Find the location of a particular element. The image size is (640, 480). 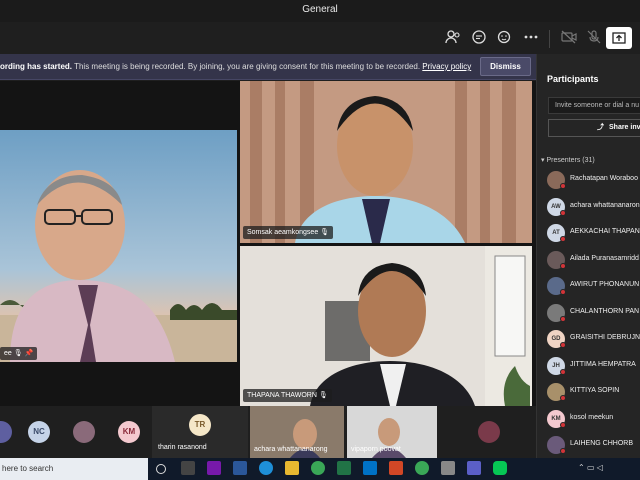

powerpoint-icon is located at coordinates (396, 468).